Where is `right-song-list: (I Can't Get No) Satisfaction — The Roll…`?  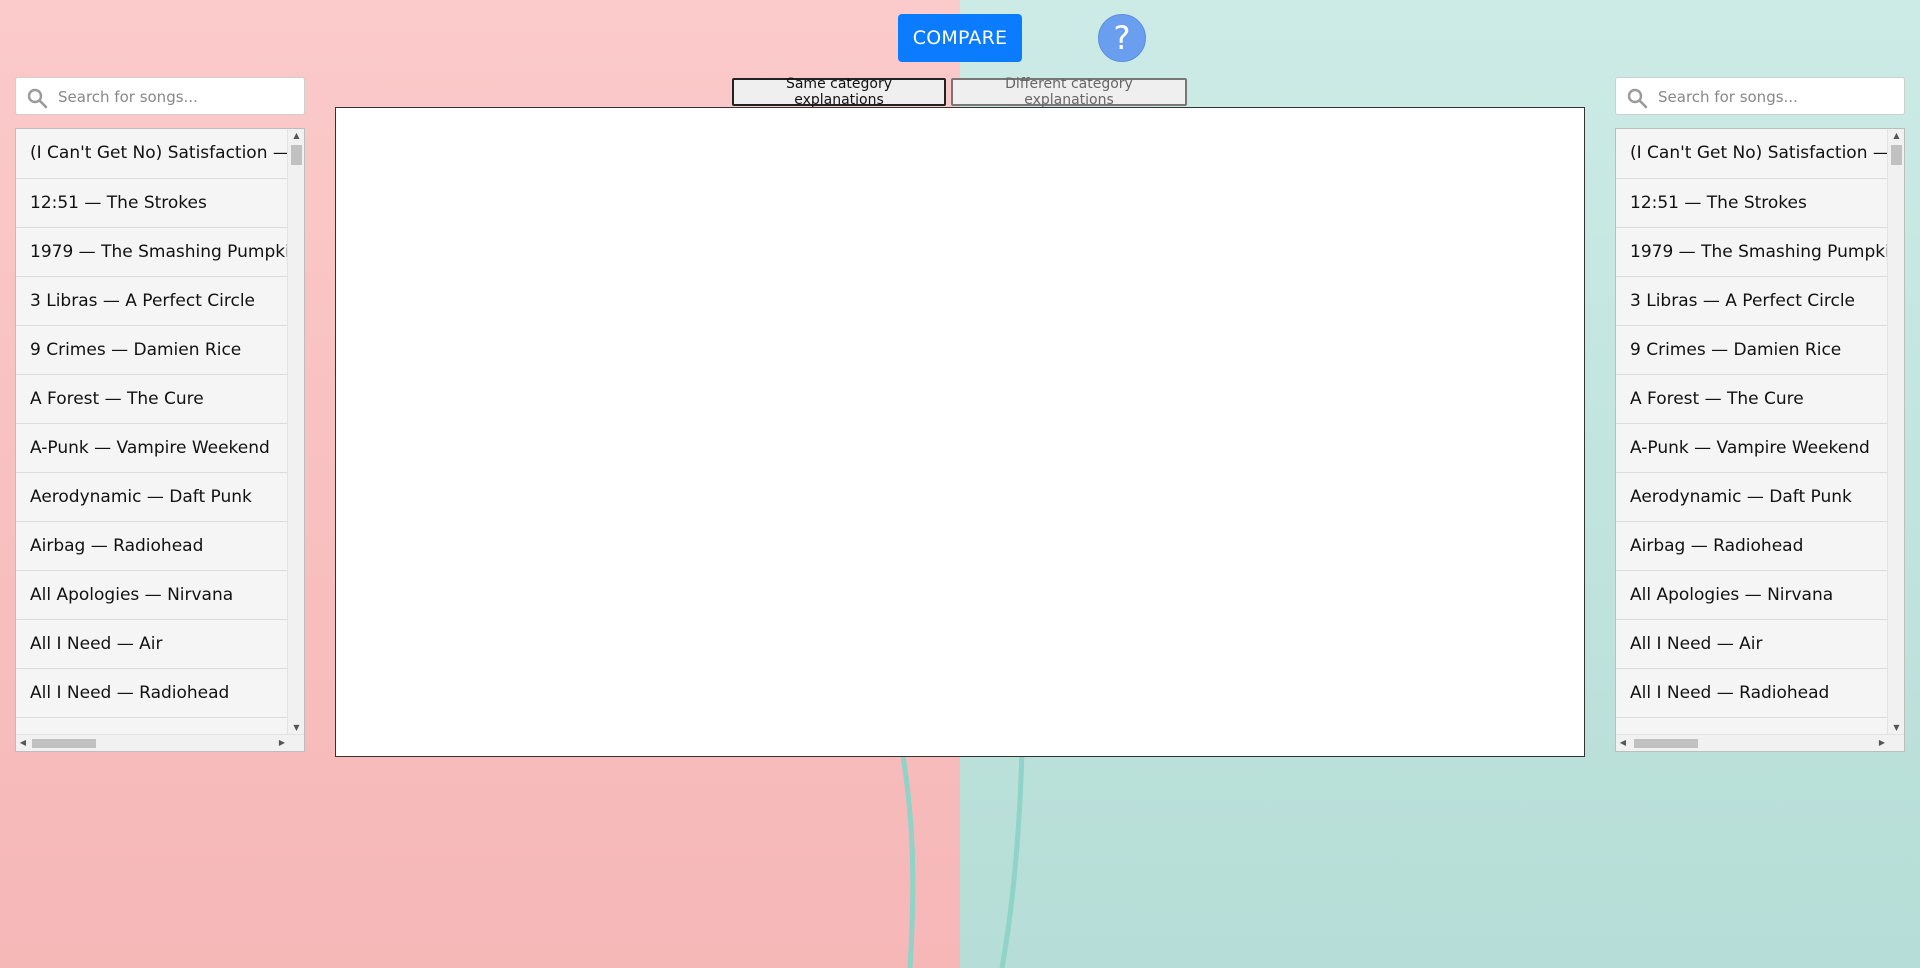 right-song-list: (I Can't Get No) Satisfaction — The Roll… is located at coordinates (1760, 440).